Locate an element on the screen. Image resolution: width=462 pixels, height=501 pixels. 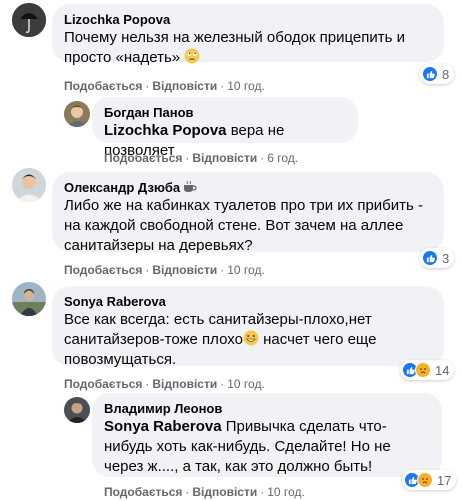
reaction-count: 8 is located at coordinates (446, 74).